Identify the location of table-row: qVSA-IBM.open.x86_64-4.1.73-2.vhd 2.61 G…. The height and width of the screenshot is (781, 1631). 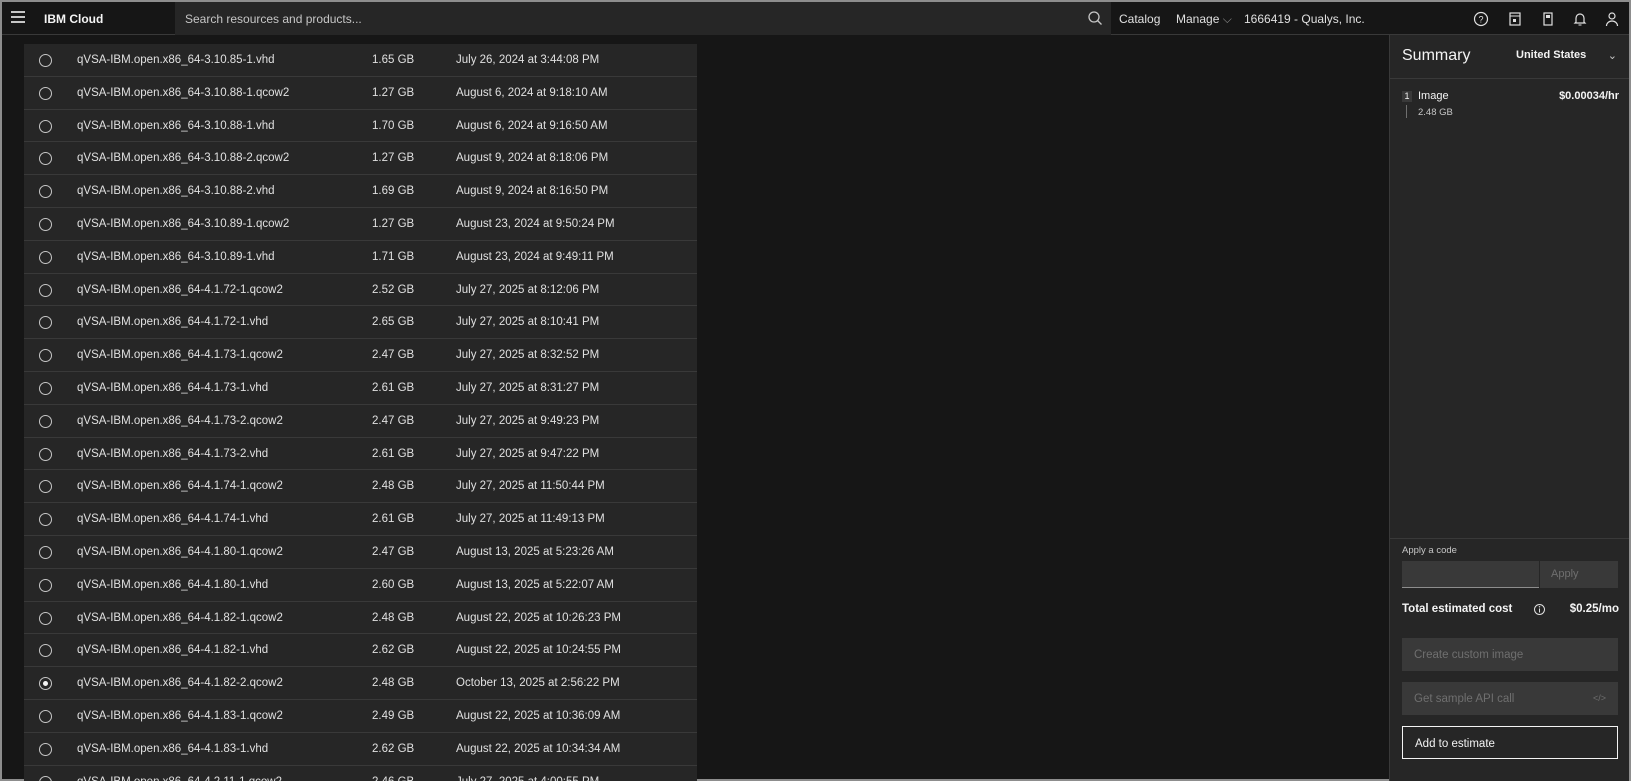
(360, 454).